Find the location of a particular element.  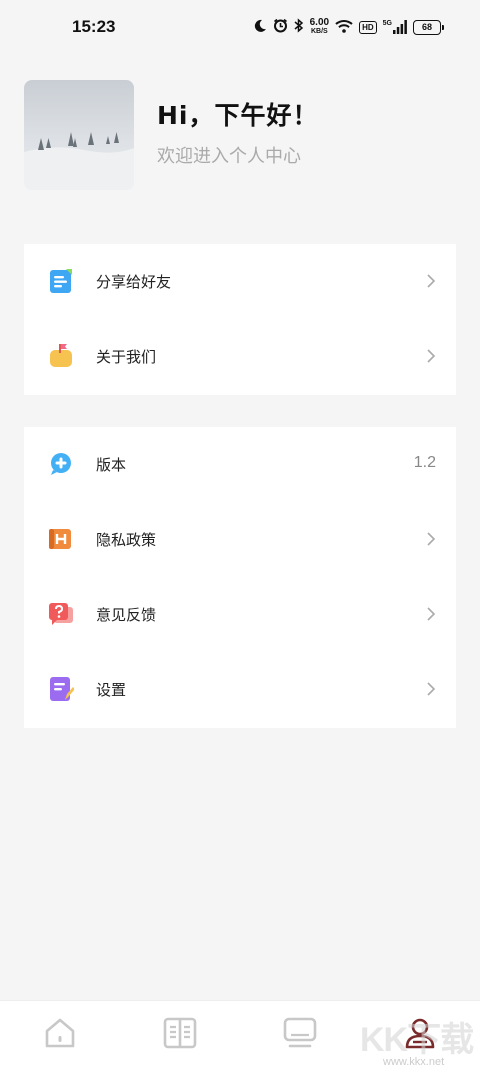

privacy-icon is located at coordinates (61, 539).